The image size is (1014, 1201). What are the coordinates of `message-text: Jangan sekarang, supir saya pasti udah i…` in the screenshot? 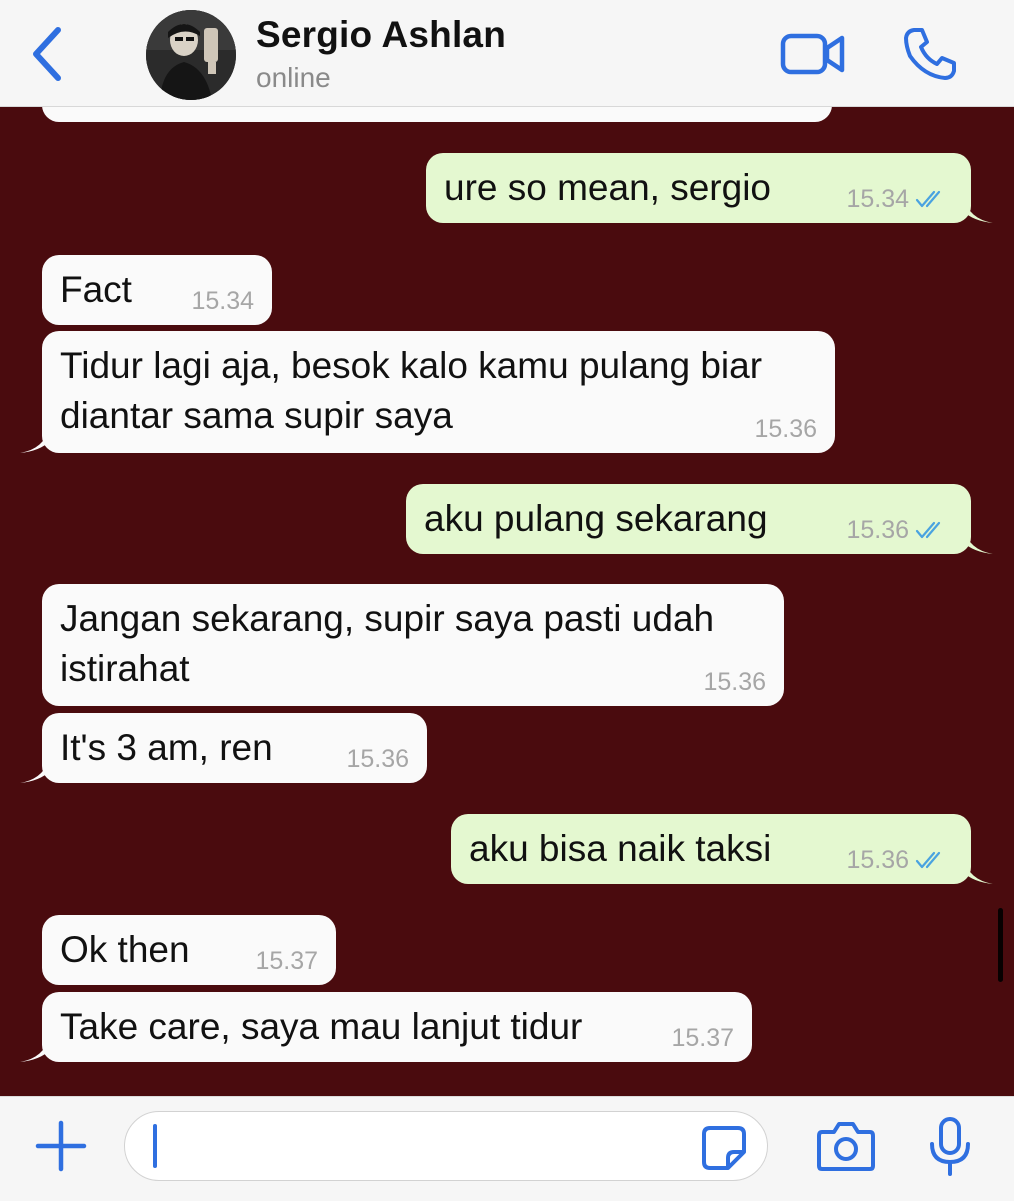 It's located at (387, 643).